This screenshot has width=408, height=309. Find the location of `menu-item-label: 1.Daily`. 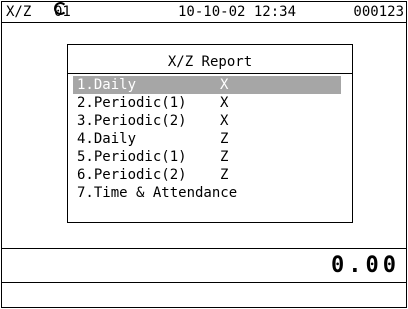

menu-item-label: 1.Daily is located at coordinates (107, 85).